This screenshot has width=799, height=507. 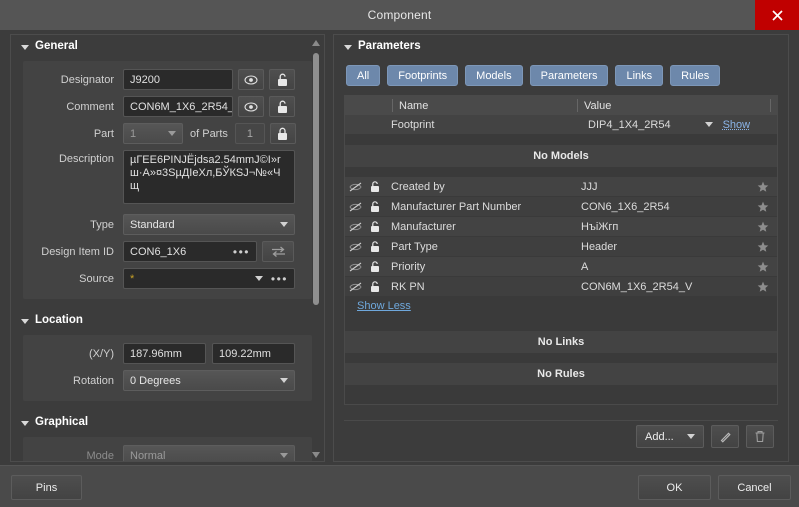 What do you see at coordinates (561, 46) in the screenshot?
I see `section-header-parameters: Parameters` at bounding box center [561, 46].